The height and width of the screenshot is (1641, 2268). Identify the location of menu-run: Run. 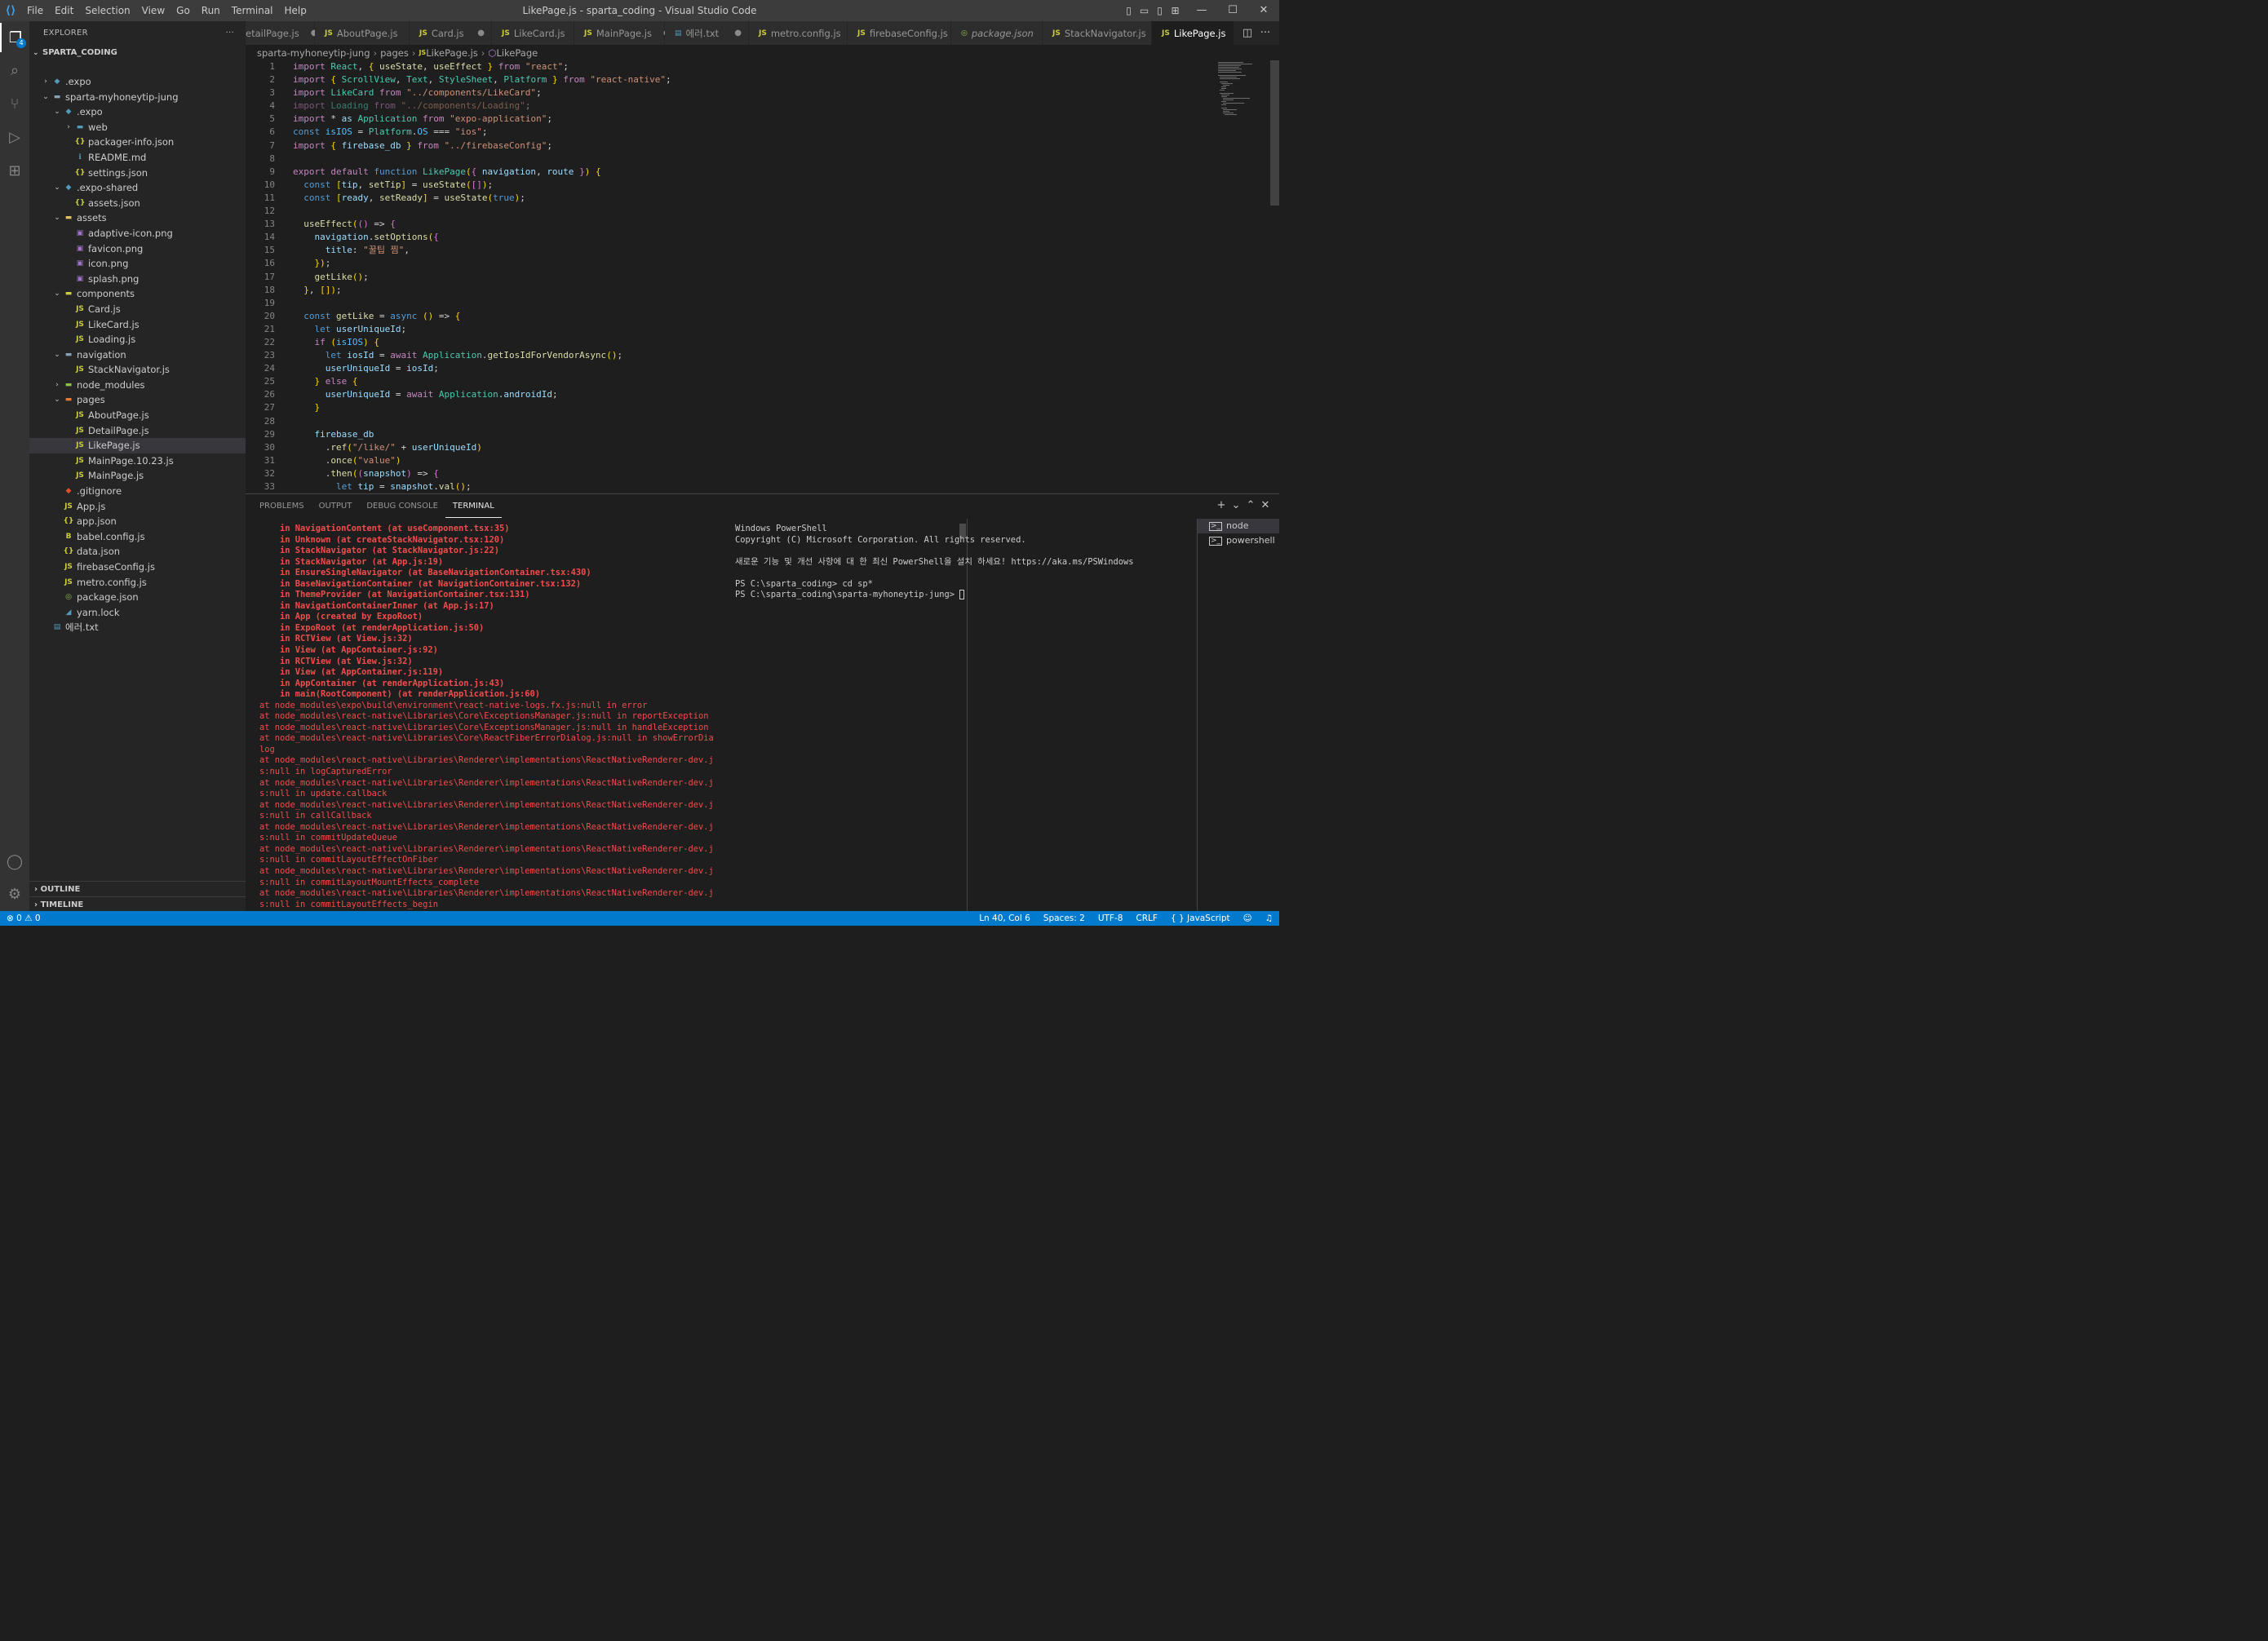
(211, 10).